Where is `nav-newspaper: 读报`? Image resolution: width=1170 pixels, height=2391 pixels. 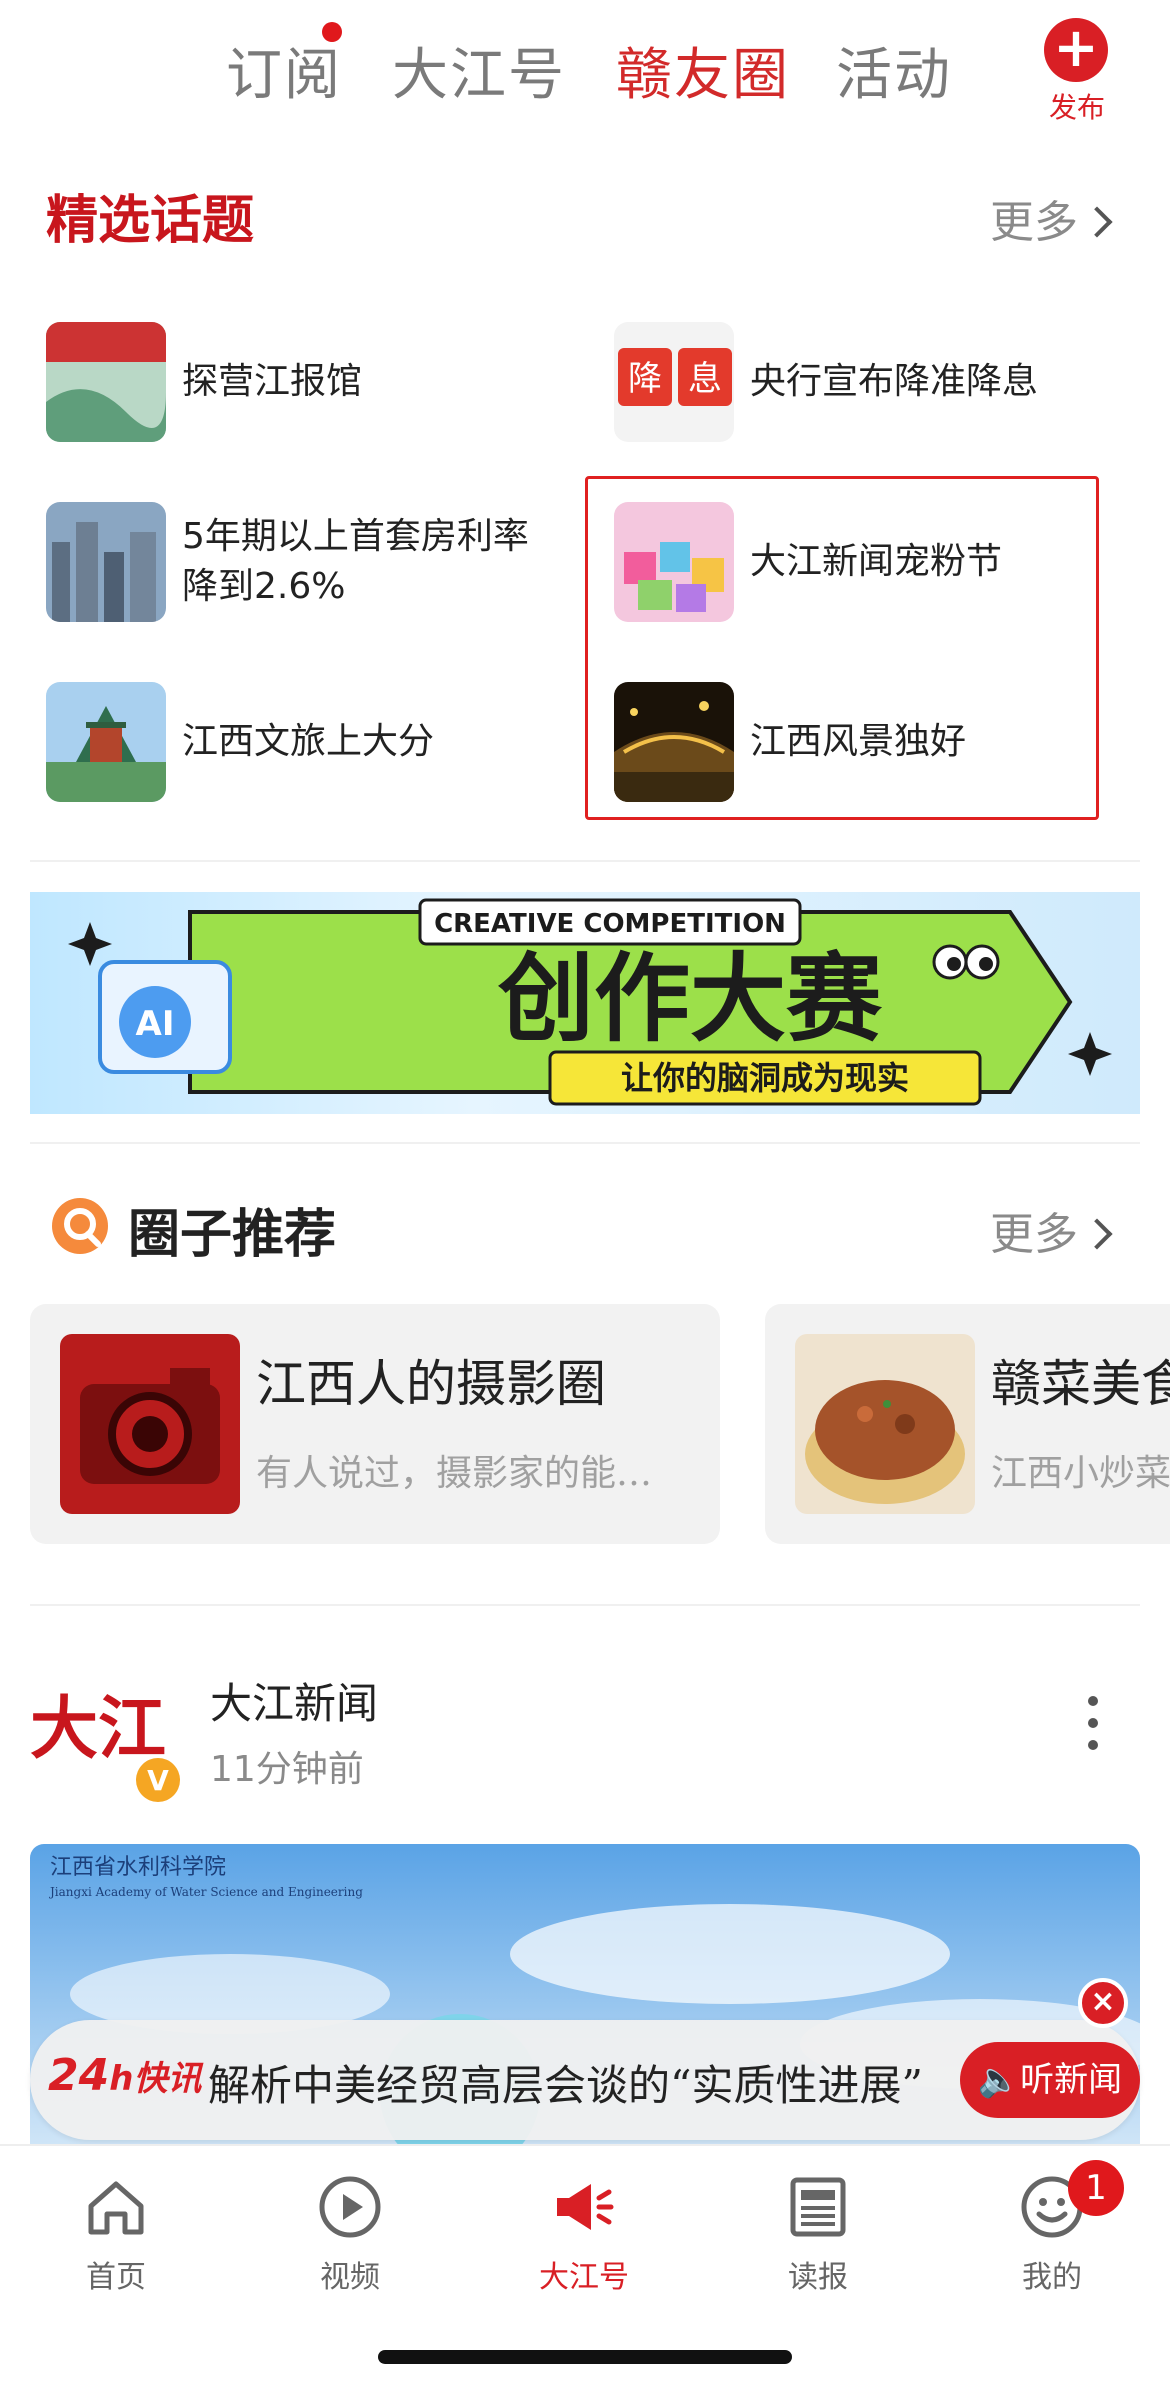
nav-newspaper: 读报 is located at coordinates (818, 2234).